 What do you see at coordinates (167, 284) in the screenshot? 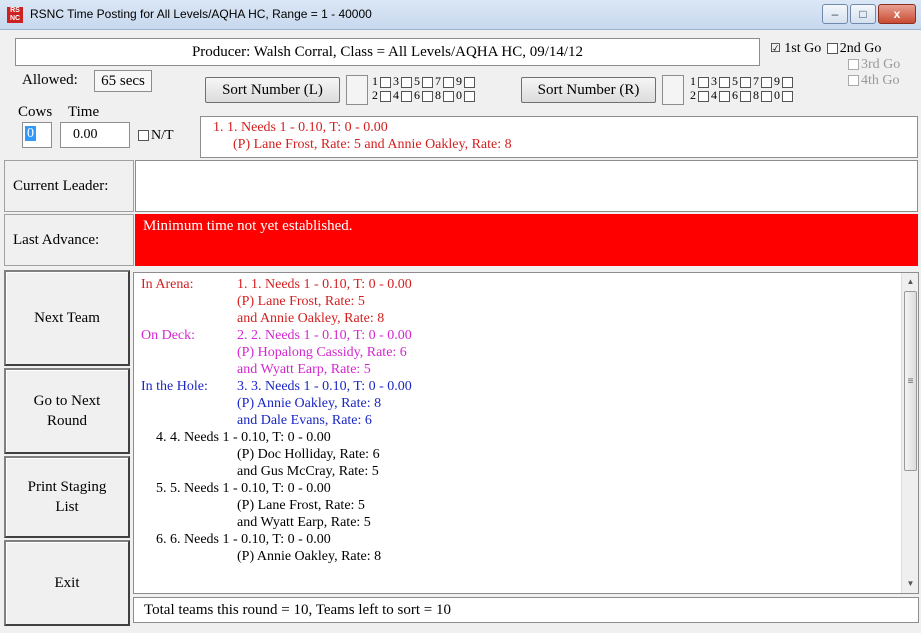
I see `in-arena-label: In Arena:` at bounding box center [167, 284].